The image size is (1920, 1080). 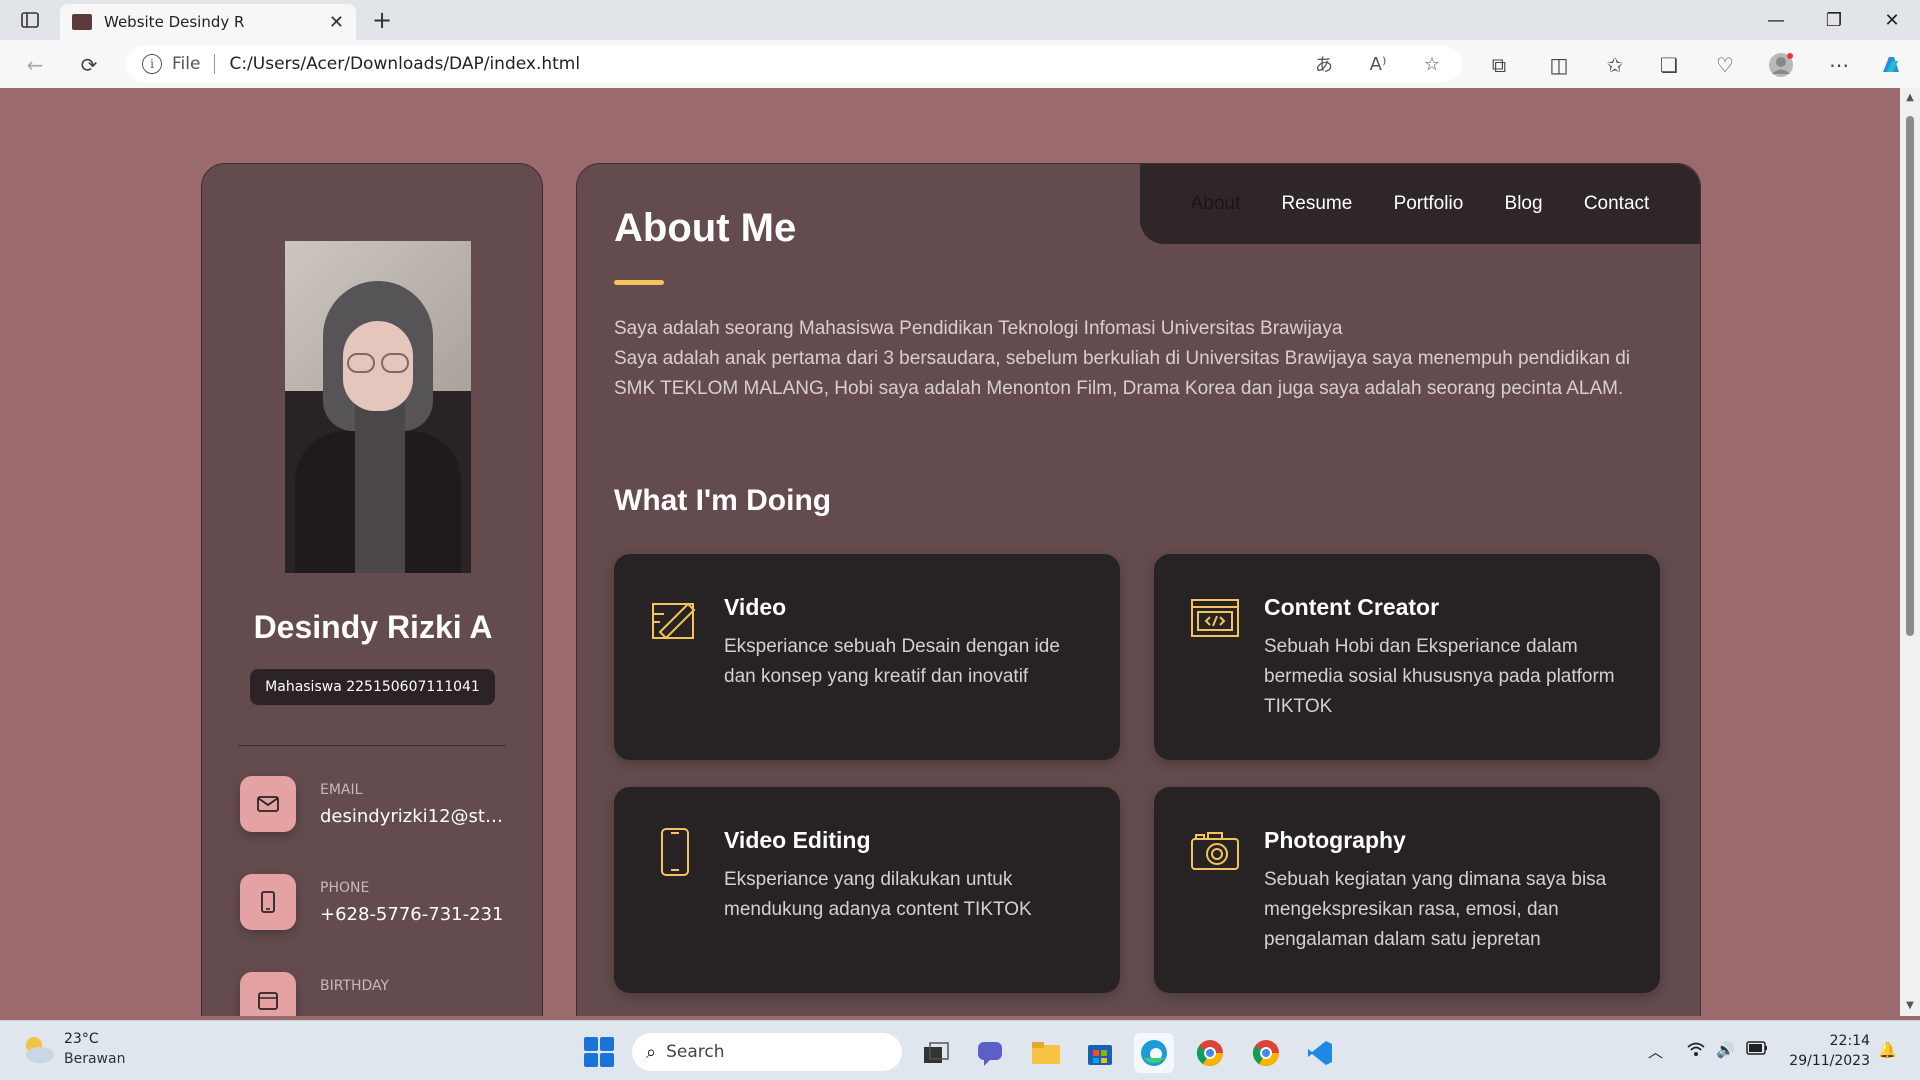 What do you see at coordinates (174, 22) in the screenshot?
I see `tab-title: Website Desindy R` at bounding box center [174, 22].